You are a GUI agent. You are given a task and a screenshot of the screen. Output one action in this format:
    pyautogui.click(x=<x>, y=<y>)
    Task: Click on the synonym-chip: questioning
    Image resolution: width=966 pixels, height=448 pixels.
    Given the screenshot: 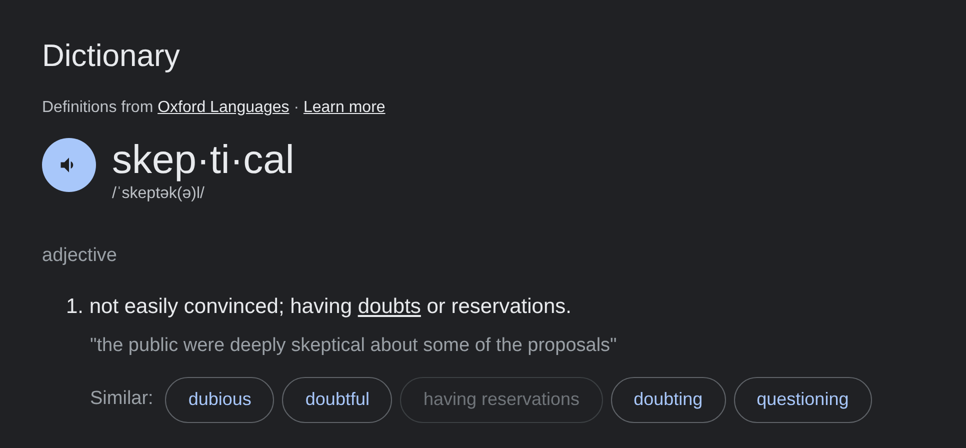 What is the action you would take?
    pyautogui.click(x=803, y=399)
    